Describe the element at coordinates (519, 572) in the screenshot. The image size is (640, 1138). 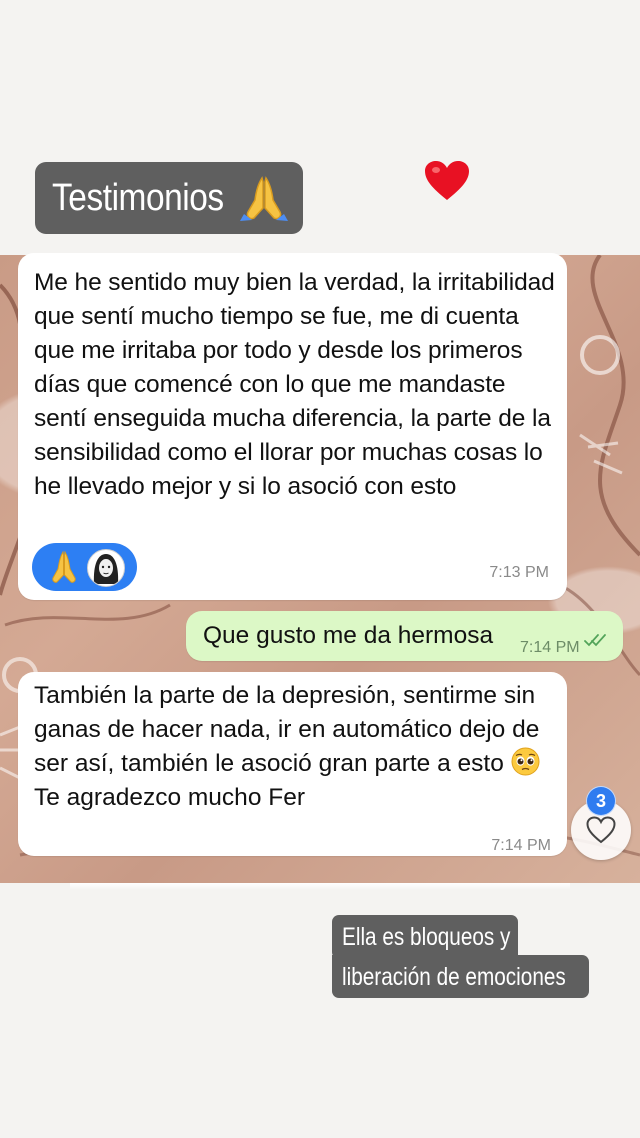
I see `message-time: 7:13 PM` at that location.